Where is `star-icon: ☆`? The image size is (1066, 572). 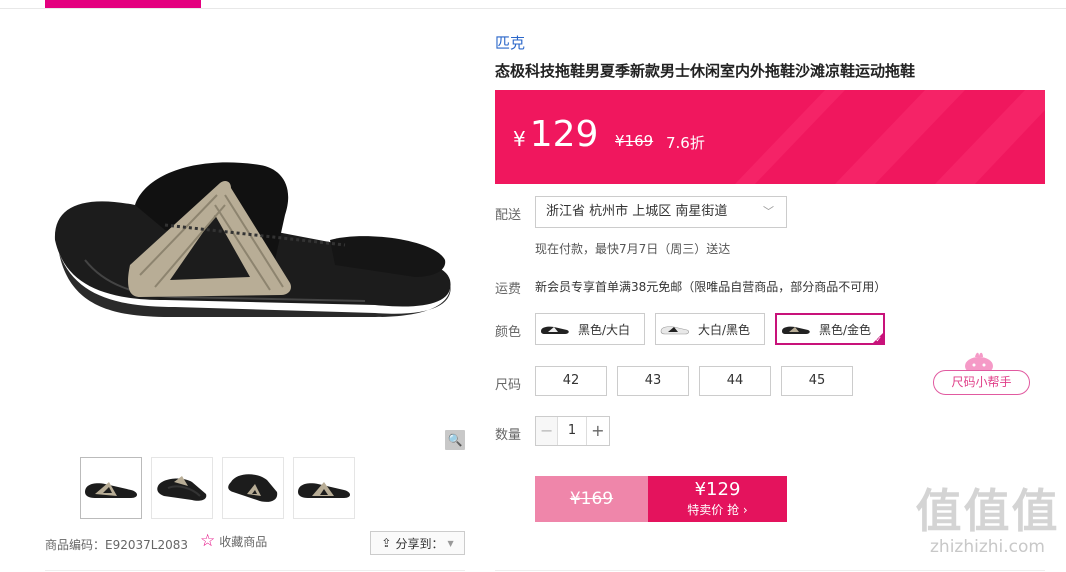
star-icon: ☆ is located at coordinates (208, 541).